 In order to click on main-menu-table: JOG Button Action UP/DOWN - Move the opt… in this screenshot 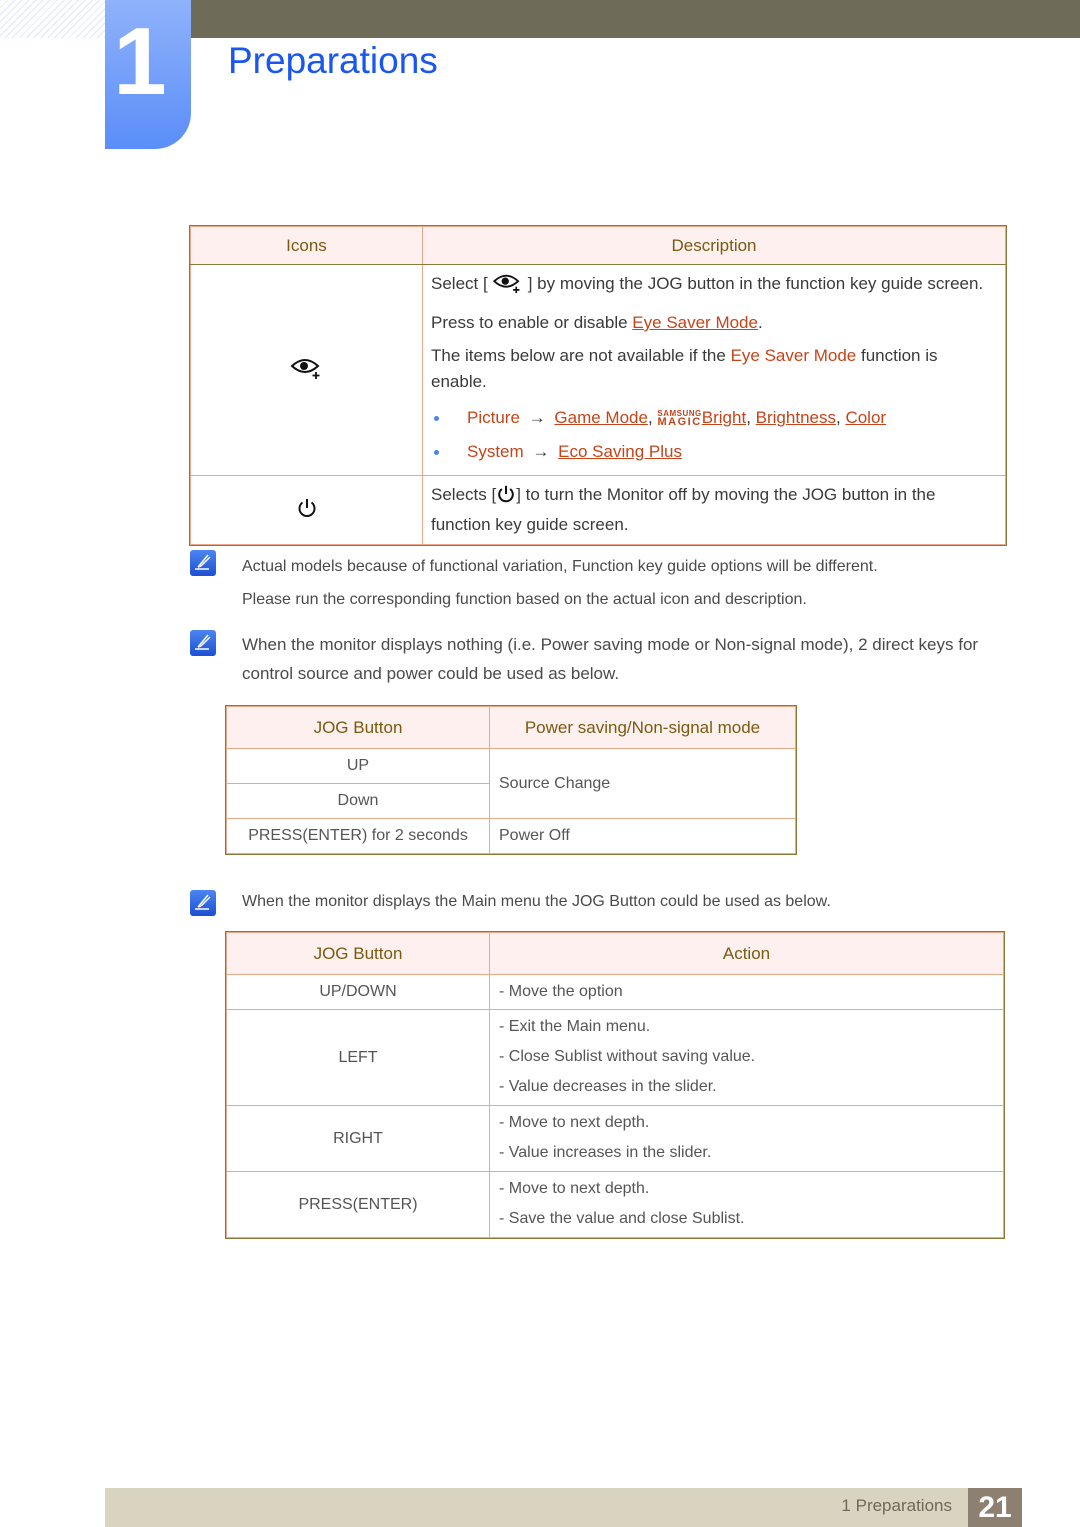, I will do `click(615, 1085)`.